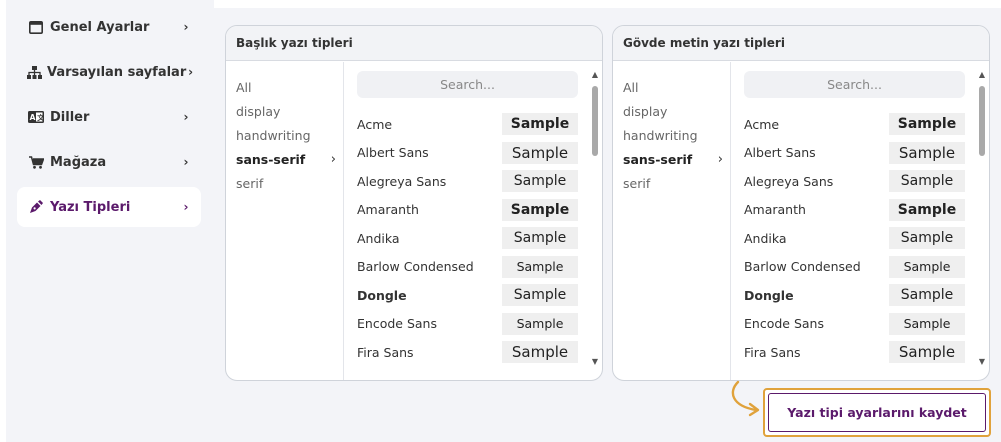 The image size is (1001, 442). What do you see at coordinates (117, 72) in the screenshot?
I see `sidebar-item-label: Varsayılan sayfalar` at bounding box center [117, 72].